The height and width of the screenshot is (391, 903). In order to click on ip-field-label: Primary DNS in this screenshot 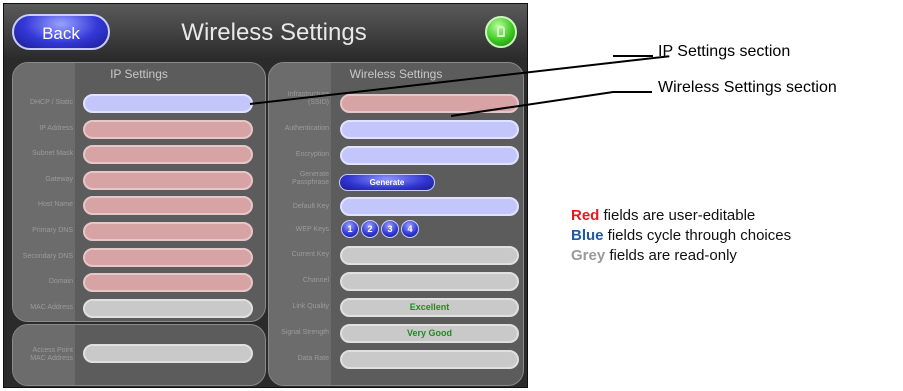, I will do `click(52, 230)`.